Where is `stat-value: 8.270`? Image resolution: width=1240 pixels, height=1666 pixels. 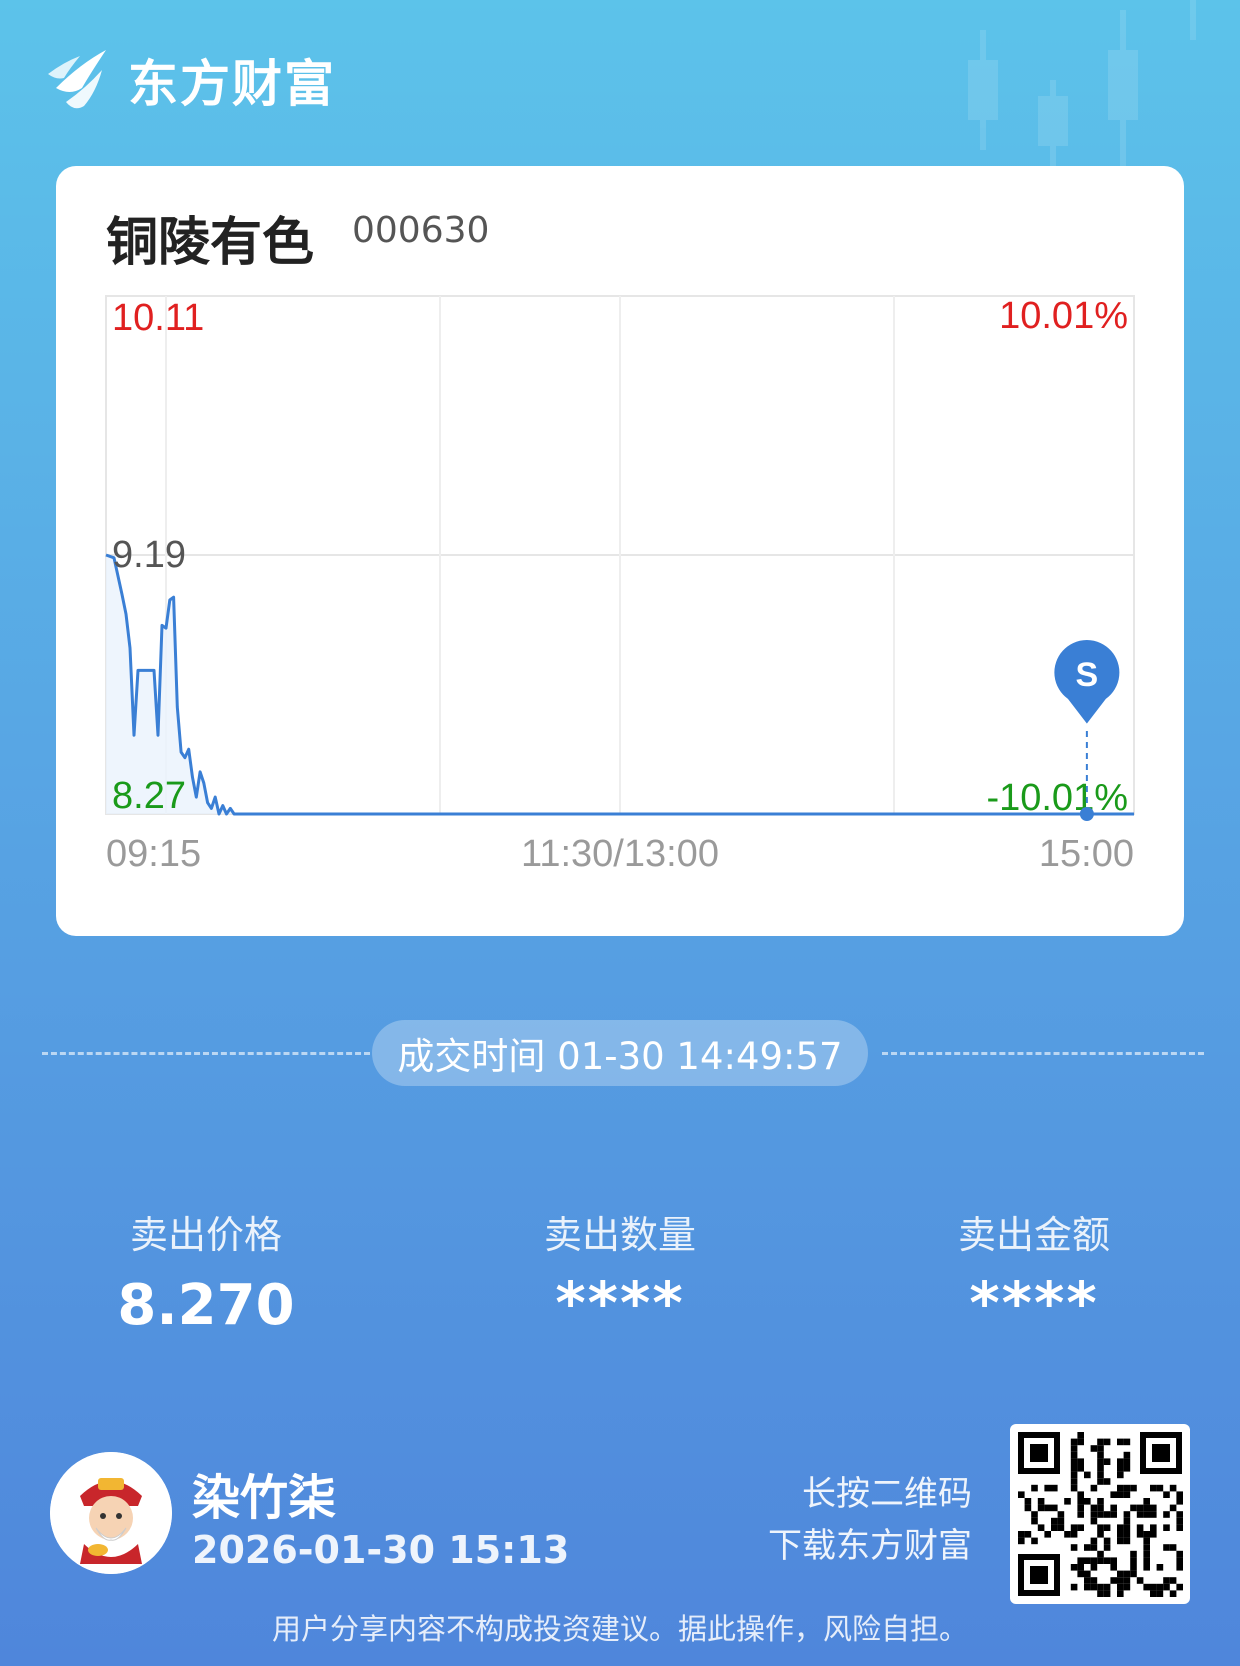 stat-value: 8.270 is located at coordinates (206, 1305).